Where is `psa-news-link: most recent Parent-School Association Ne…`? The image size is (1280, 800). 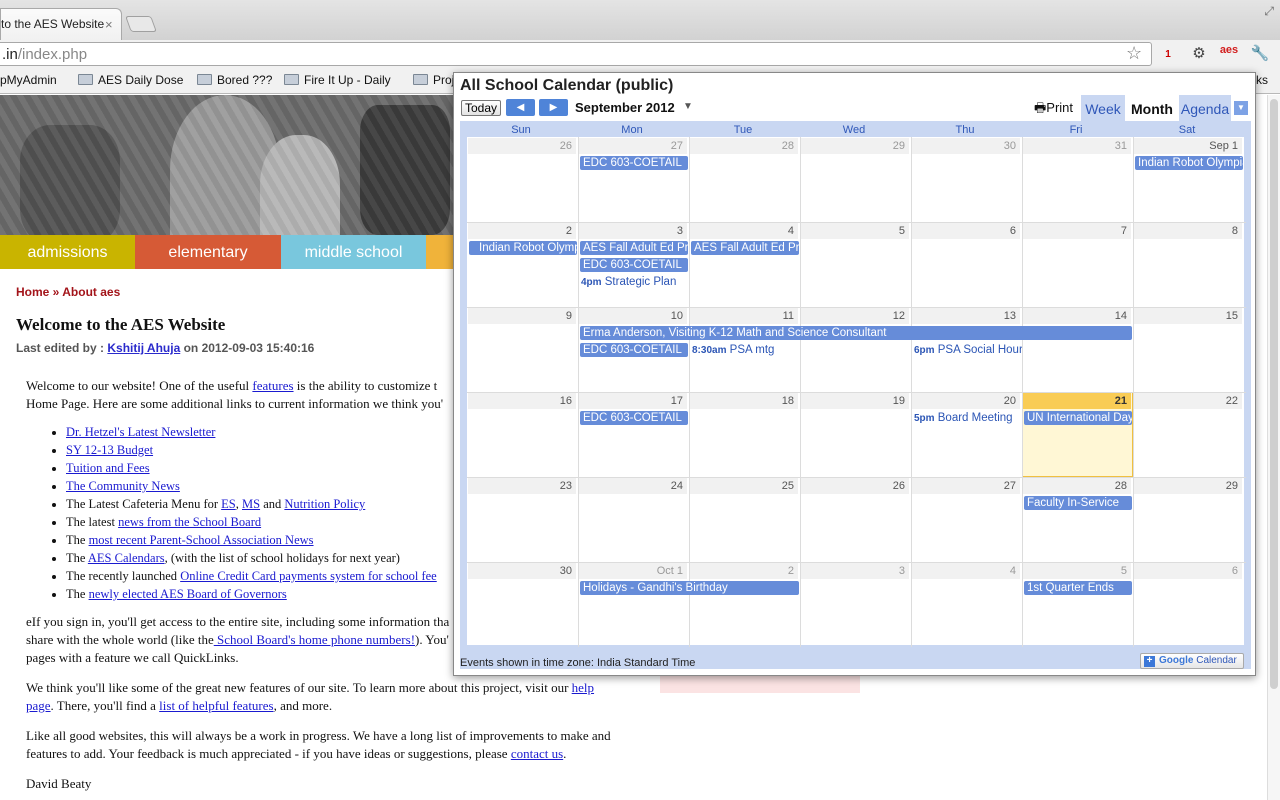
psa-news-link: most recent Parent-School Association Ne… is located at coordinates (201, 540).